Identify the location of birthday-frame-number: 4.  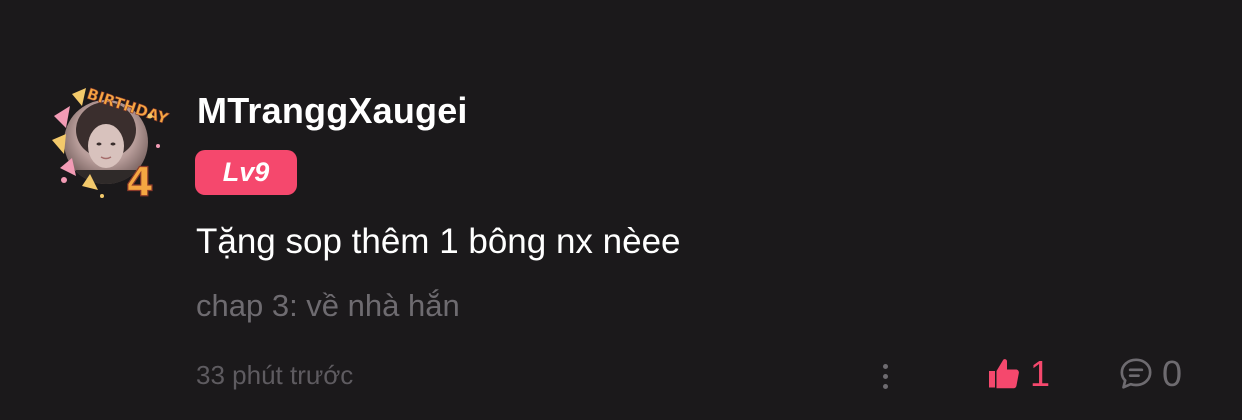
(140, 182).